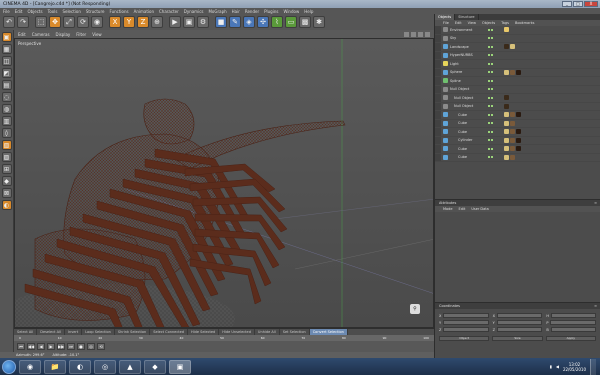 The width and height of the screenshot is (600, 375). Describe the element at coordinates (446, 23) in the screenshot. I see `obj-menu-file: File` at that location.